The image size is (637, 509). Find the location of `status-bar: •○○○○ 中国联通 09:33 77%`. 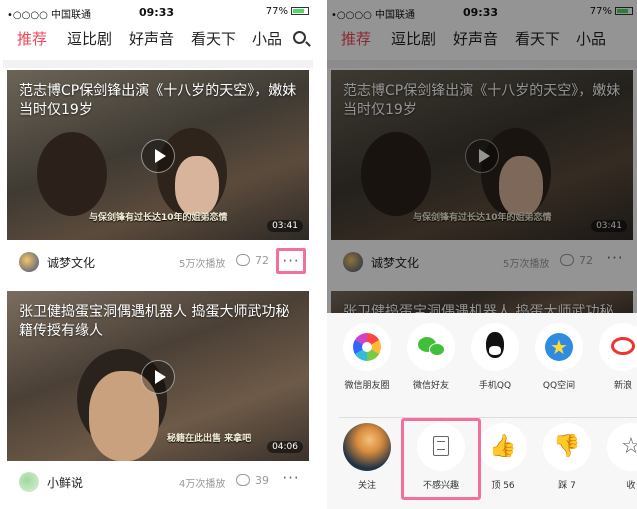

status-bar: •○○○○ 中国联通 09:33 77% is located at coordinates (158, 13).